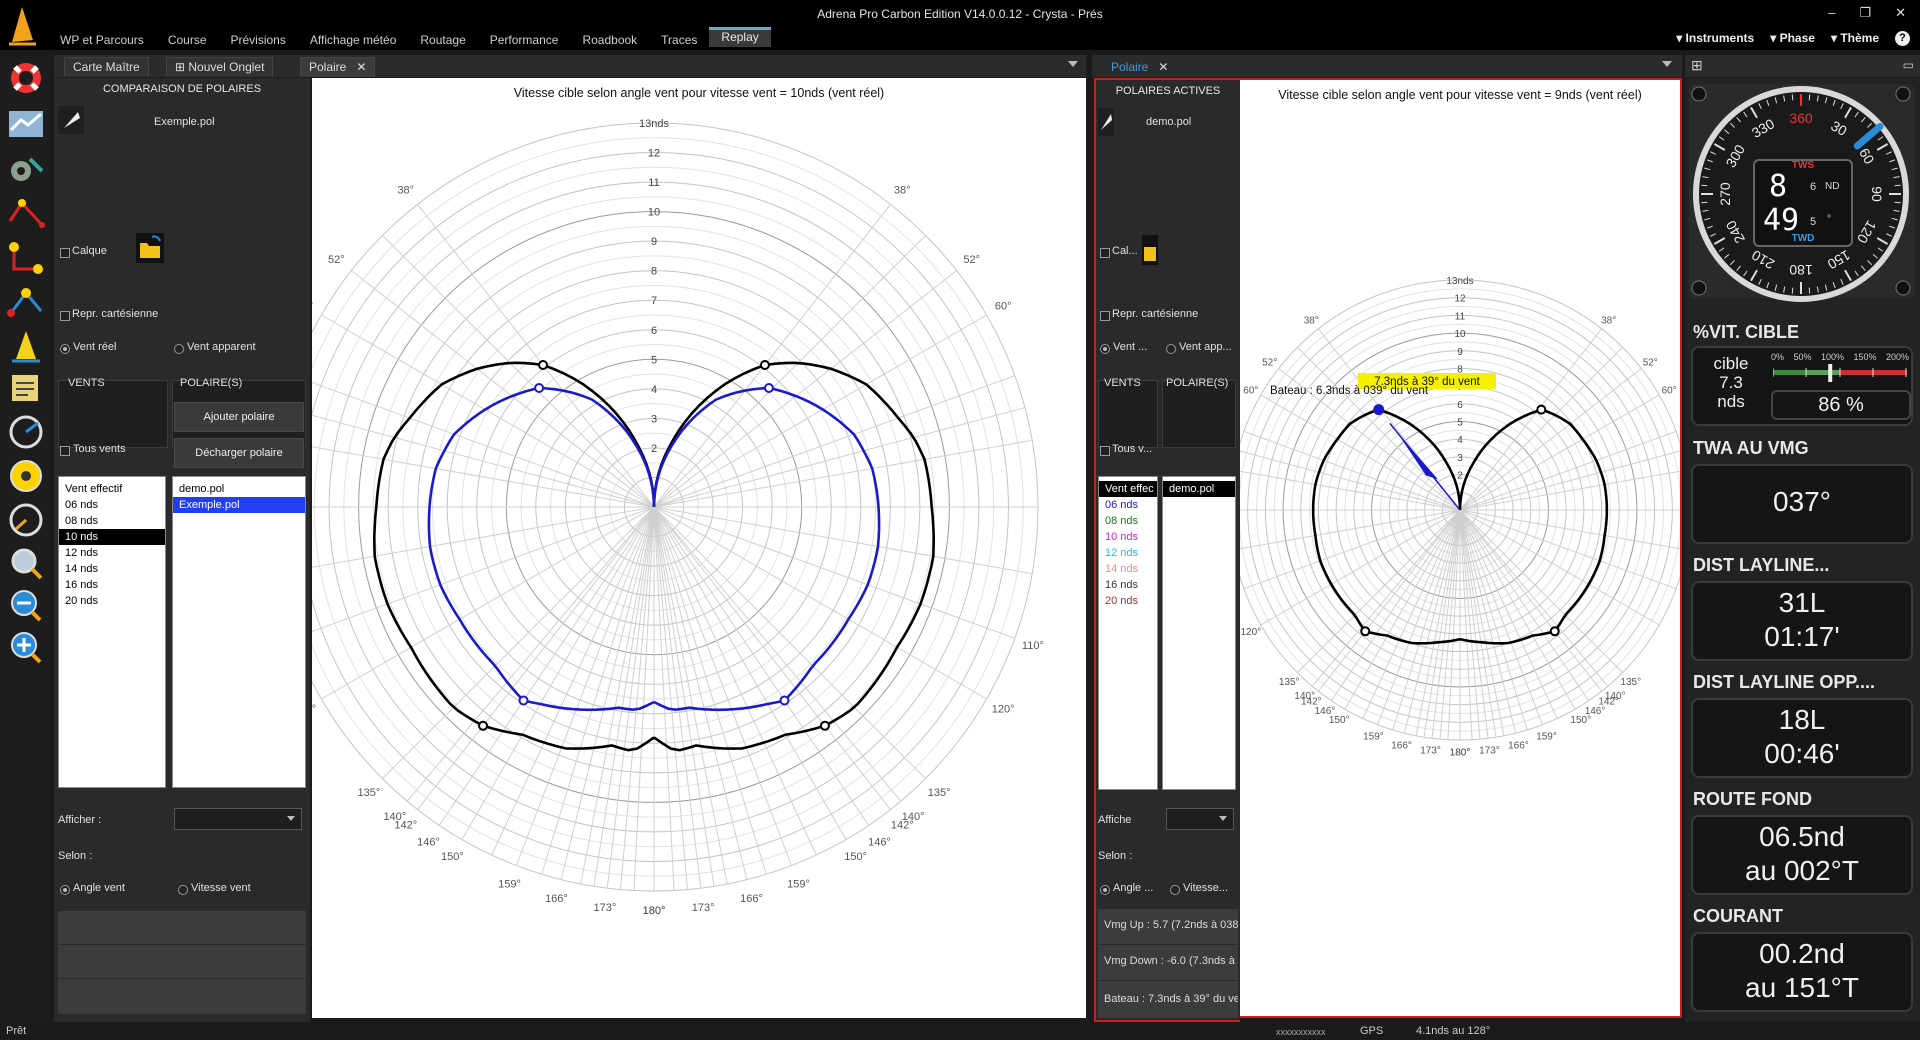 The image size is (1920, 1040). What do you see at coordinates (1900, 13) in the screenshot?
I see `close-window-button: ✕` at bounding box center [1900, 13].